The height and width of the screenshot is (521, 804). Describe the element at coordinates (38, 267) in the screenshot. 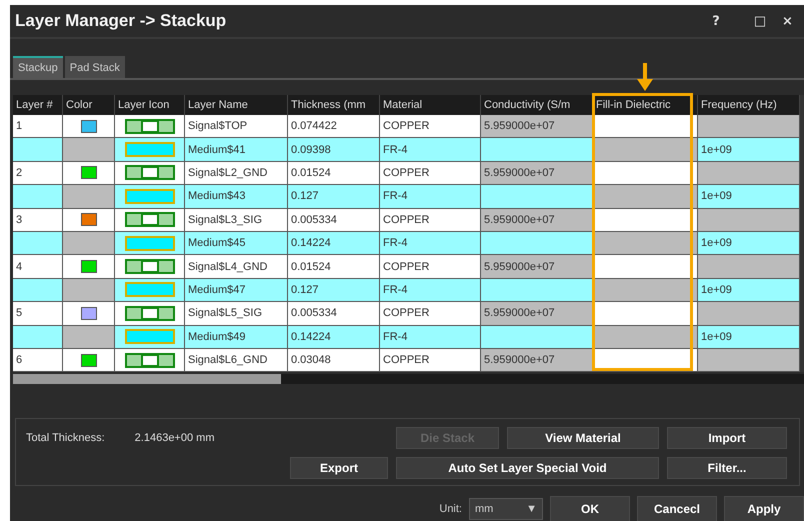

I see `table-cell: 4` at that location.